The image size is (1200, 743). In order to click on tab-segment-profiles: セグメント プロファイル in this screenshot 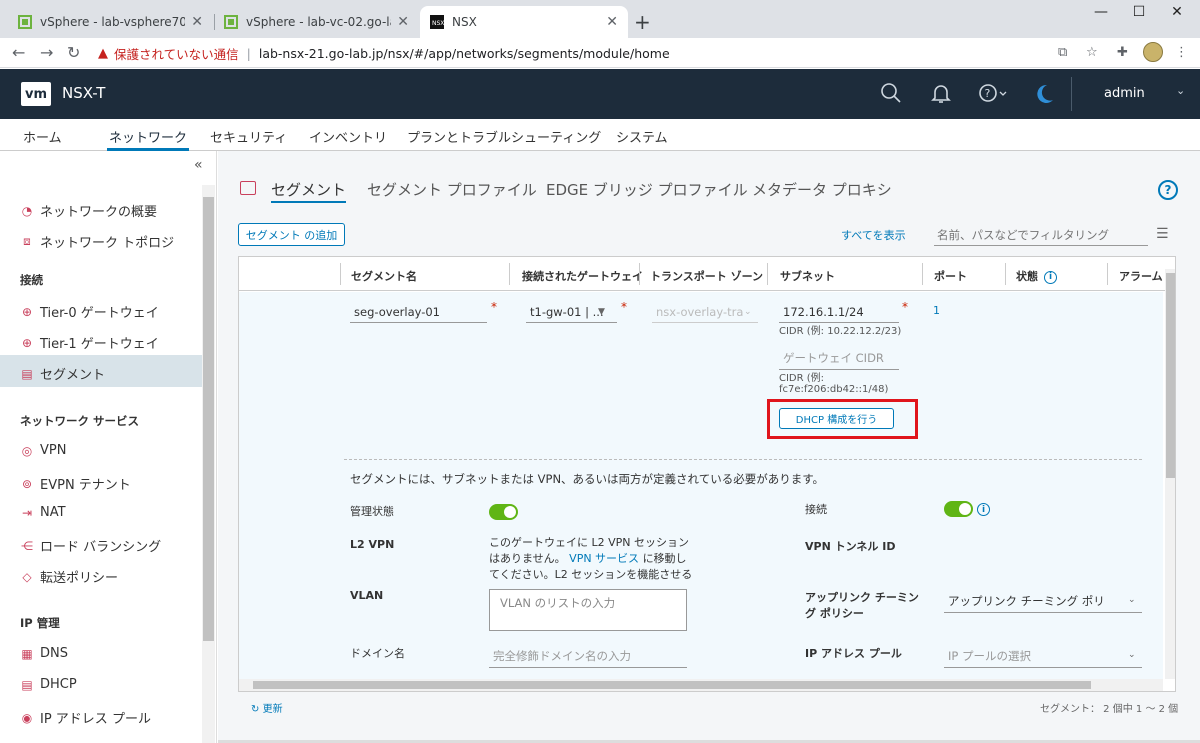, I will do `click(452, 189)`.